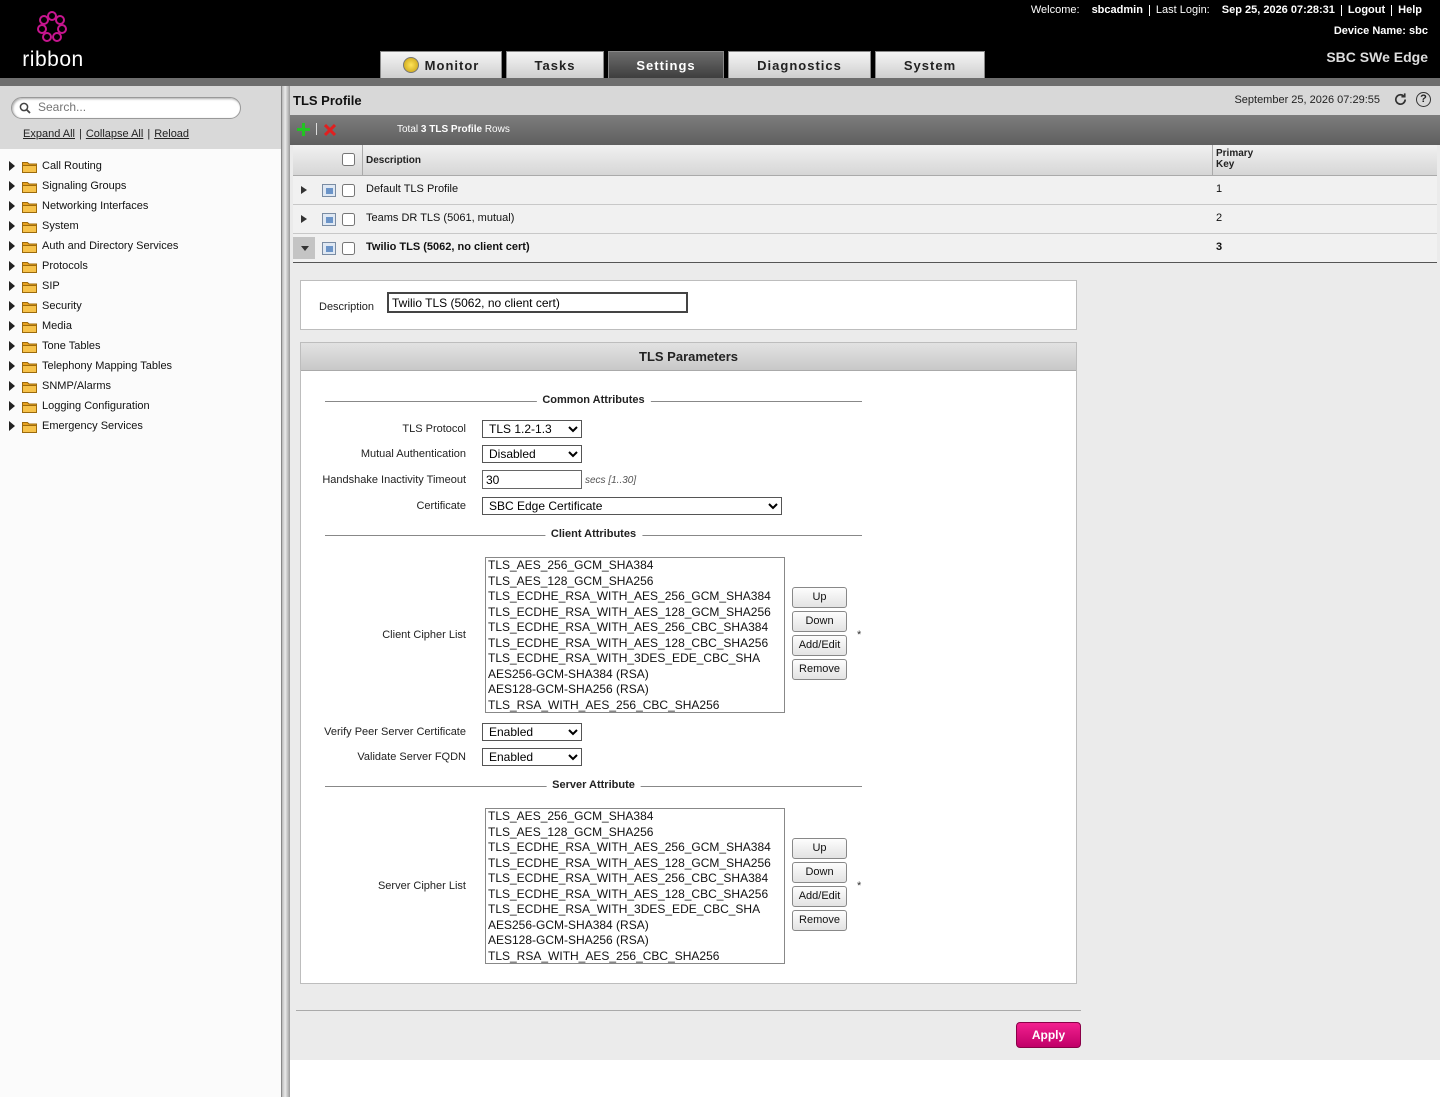  I want to click on client-cipher-down-button: Down, so click(819, 621).